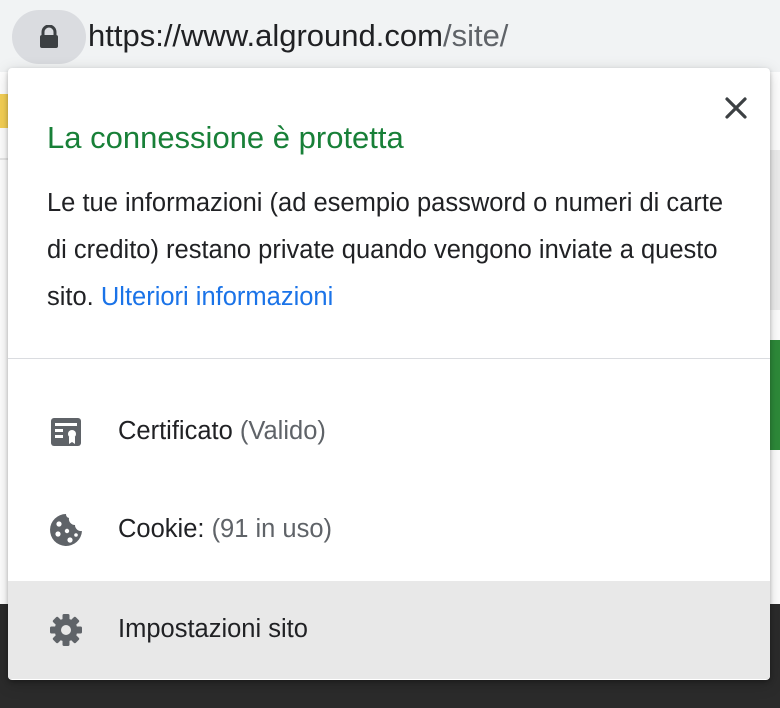 This screenshot has width=780, height=708. What do you see at coordinates (775, 230) in the screenshot?
I see `background-strip` at bounding box center [775, 230].